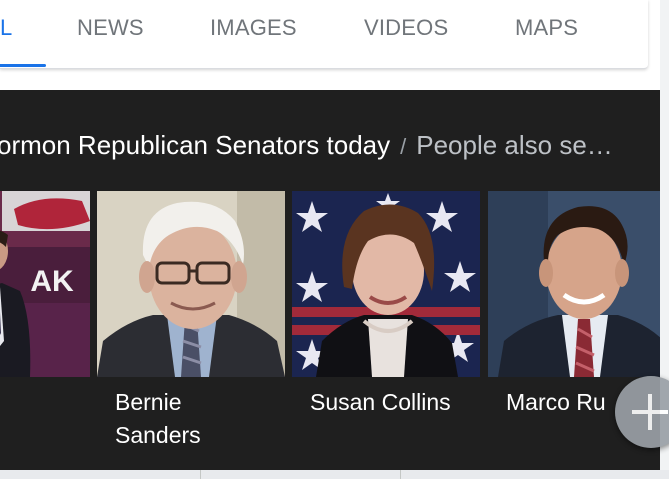  I want to click on active-tab-indicator, so click(23, 65).